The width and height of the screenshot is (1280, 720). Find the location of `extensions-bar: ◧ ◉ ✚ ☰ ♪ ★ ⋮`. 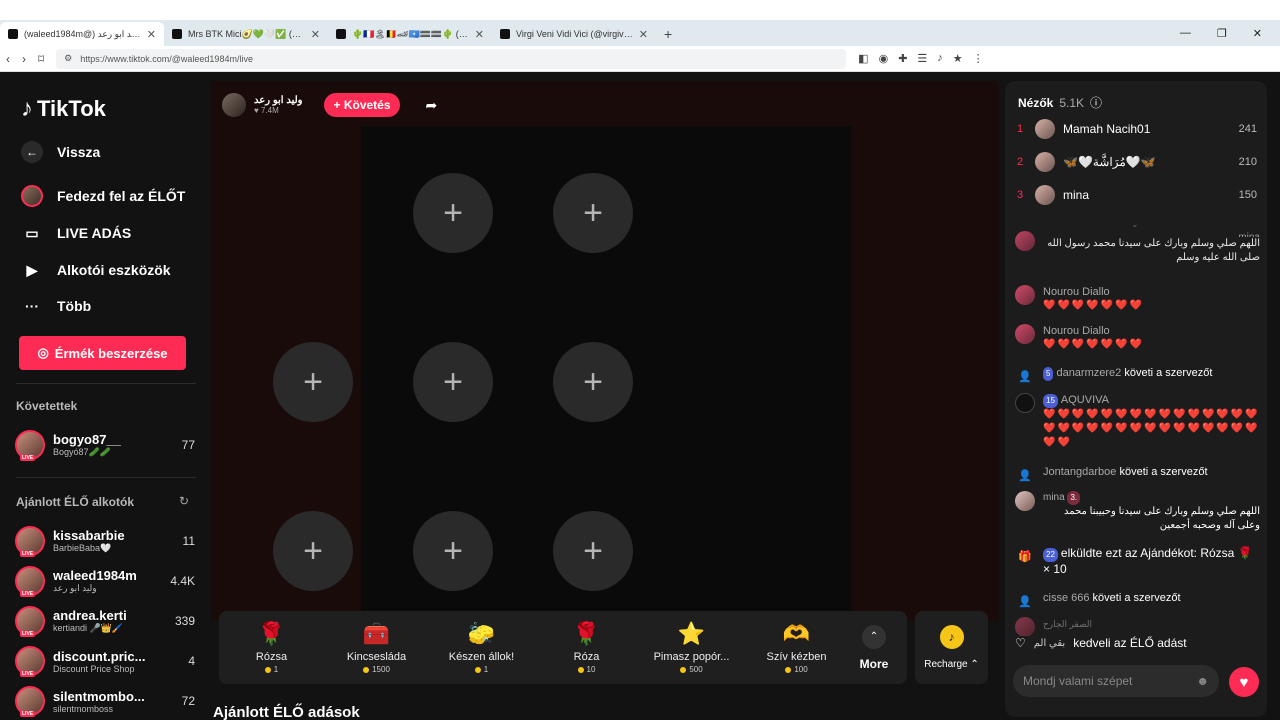

extensions-bar: ◧ ◉ ✚ ☰ ♪ ★ ⋮ is located at coordinates (920, 58).